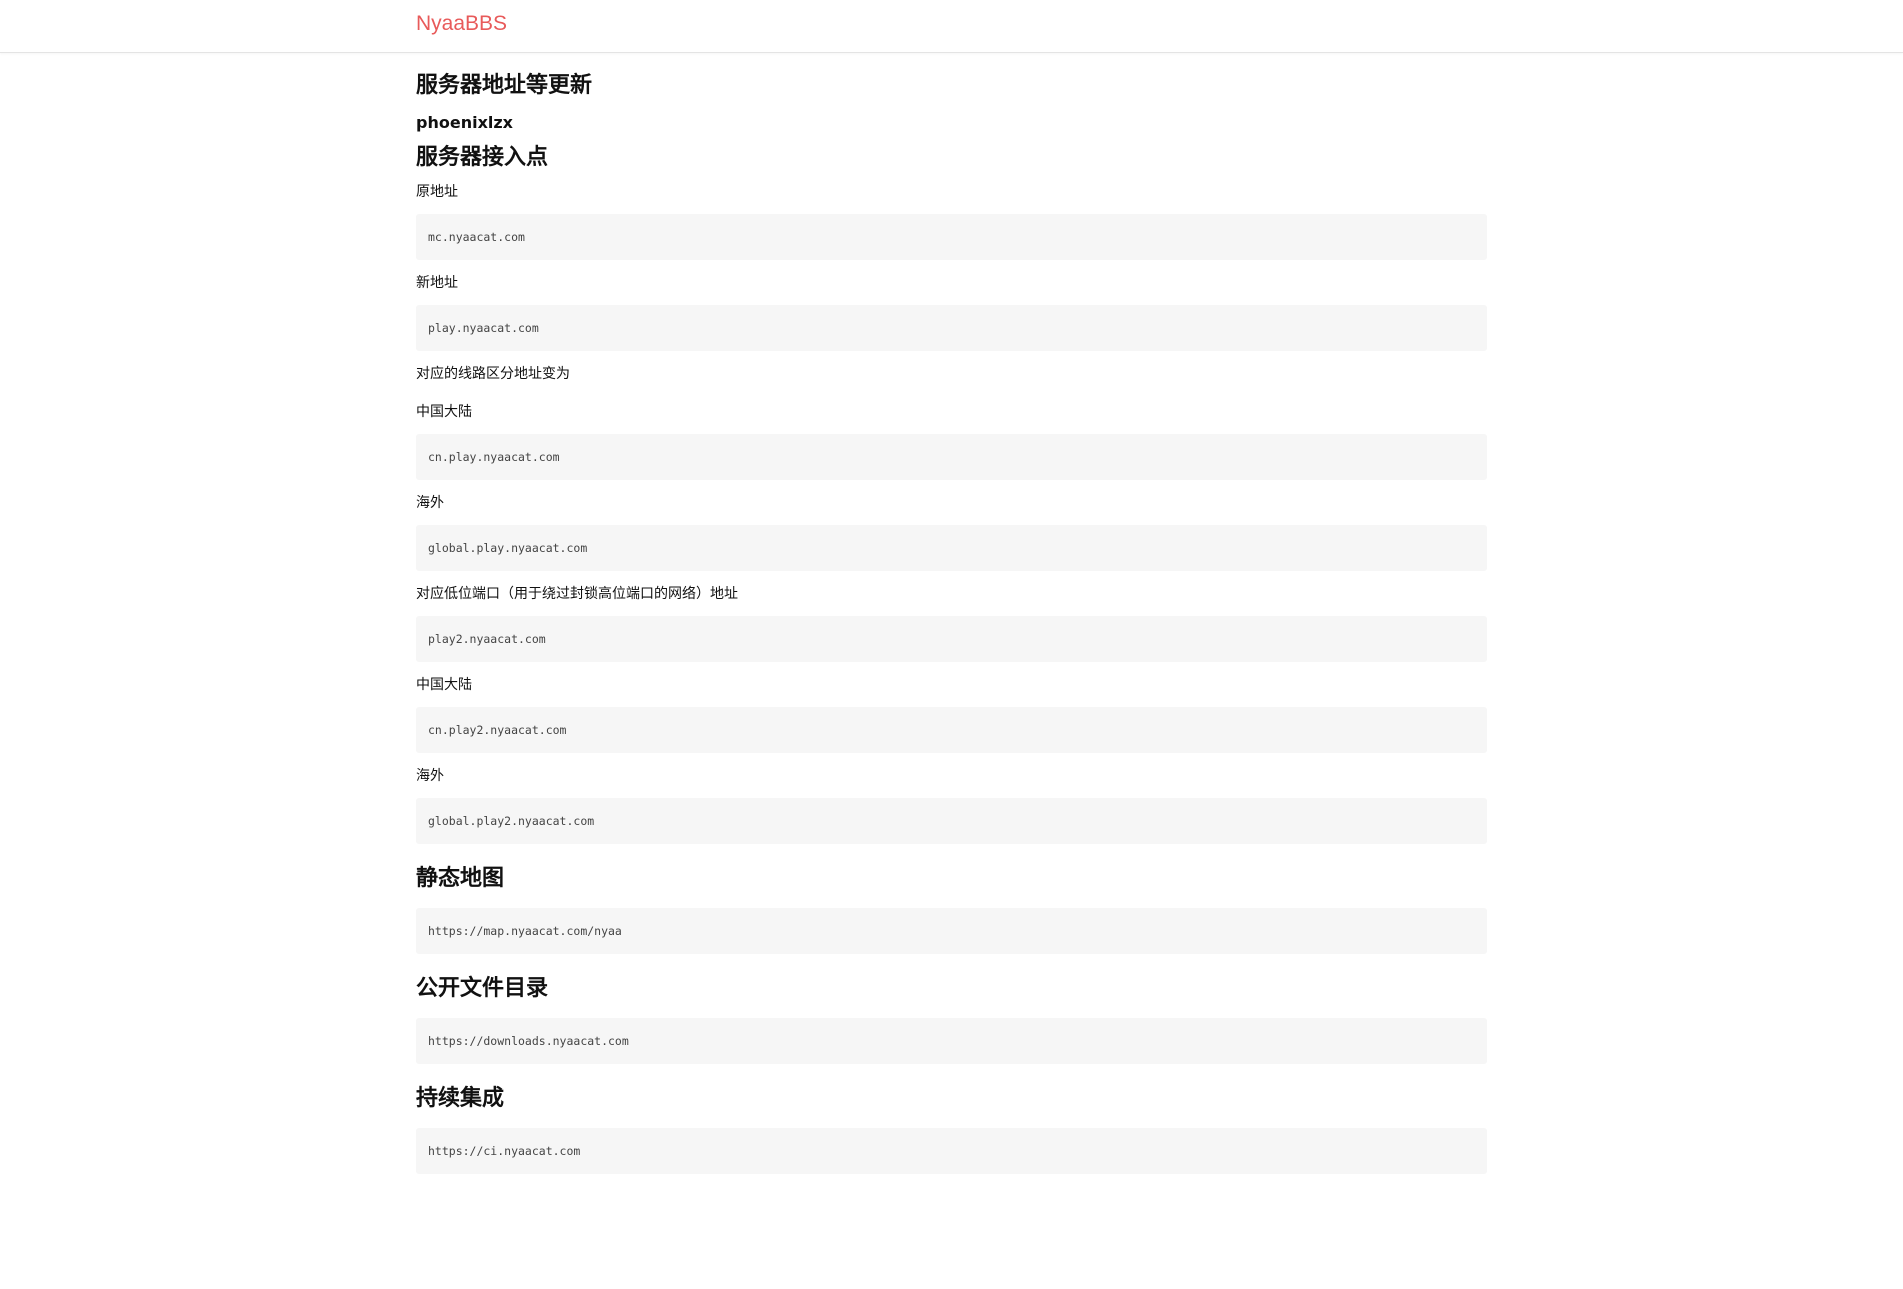 This screenshot has width=1903, height=1289. Describe the element at coordinates (444, 685) in the screenshot. I see `label-cn-mainland-low-port: 中国大陆` at that location.